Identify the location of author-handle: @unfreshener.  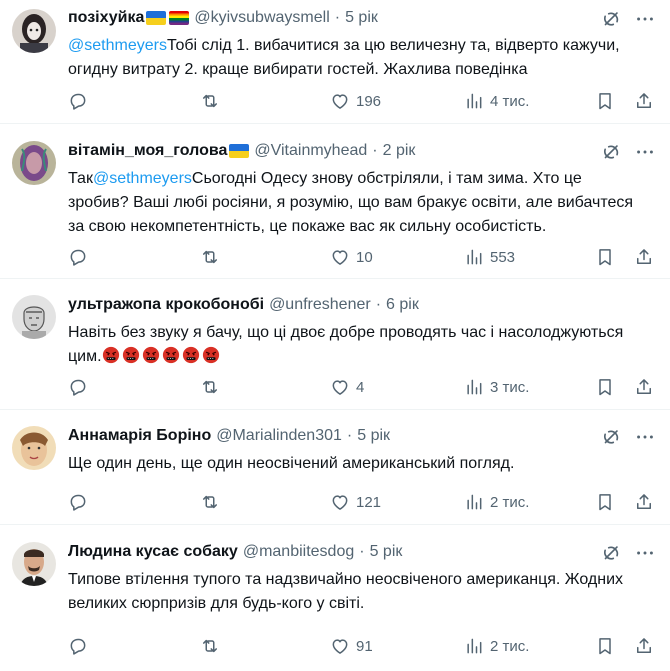
(320, 305).